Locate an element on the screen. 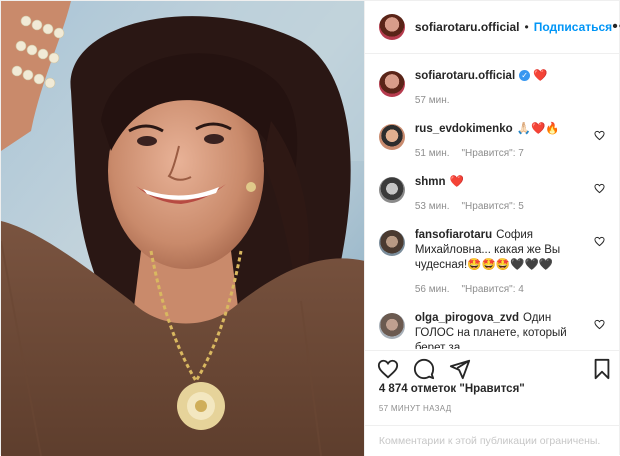 The height and width of the screenshot is (456, 620). comment-icon is located at coordinates (424, 369).